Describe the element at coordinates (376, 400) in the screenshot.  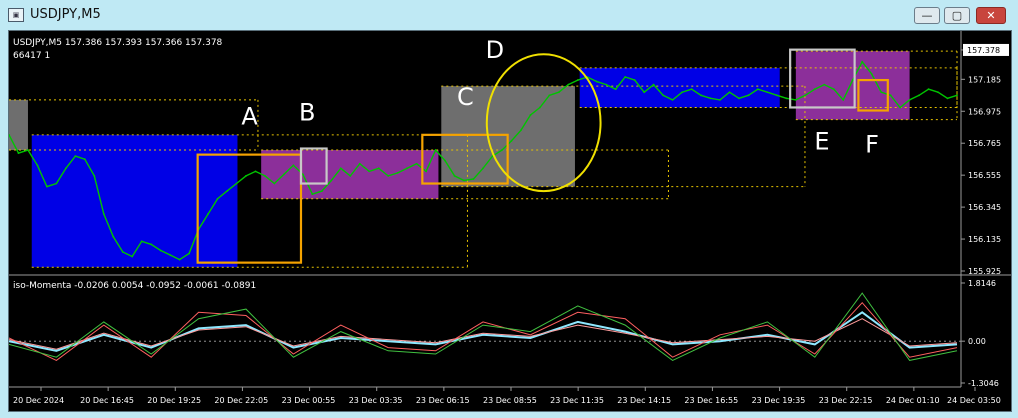
I see `time-tick-label: 23 Dec 03:35` at that location.